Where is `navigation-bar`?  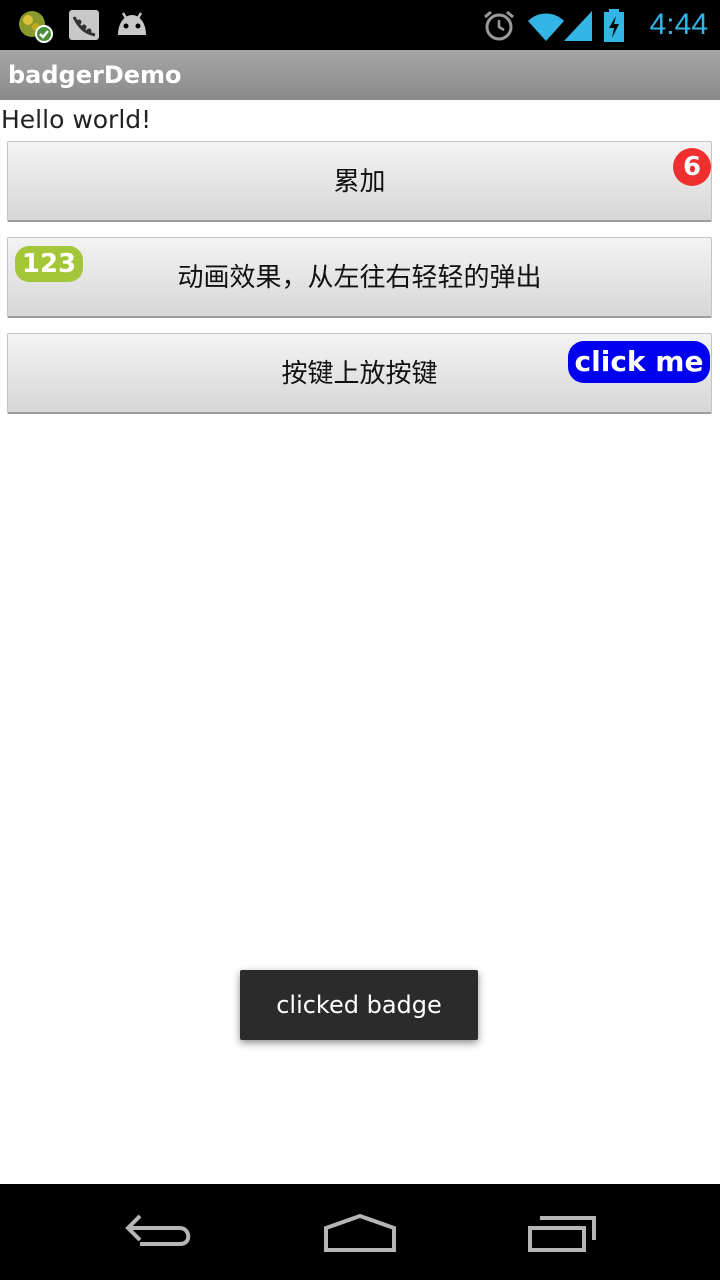
navigation-bar is located at coordinates (360, 1232).